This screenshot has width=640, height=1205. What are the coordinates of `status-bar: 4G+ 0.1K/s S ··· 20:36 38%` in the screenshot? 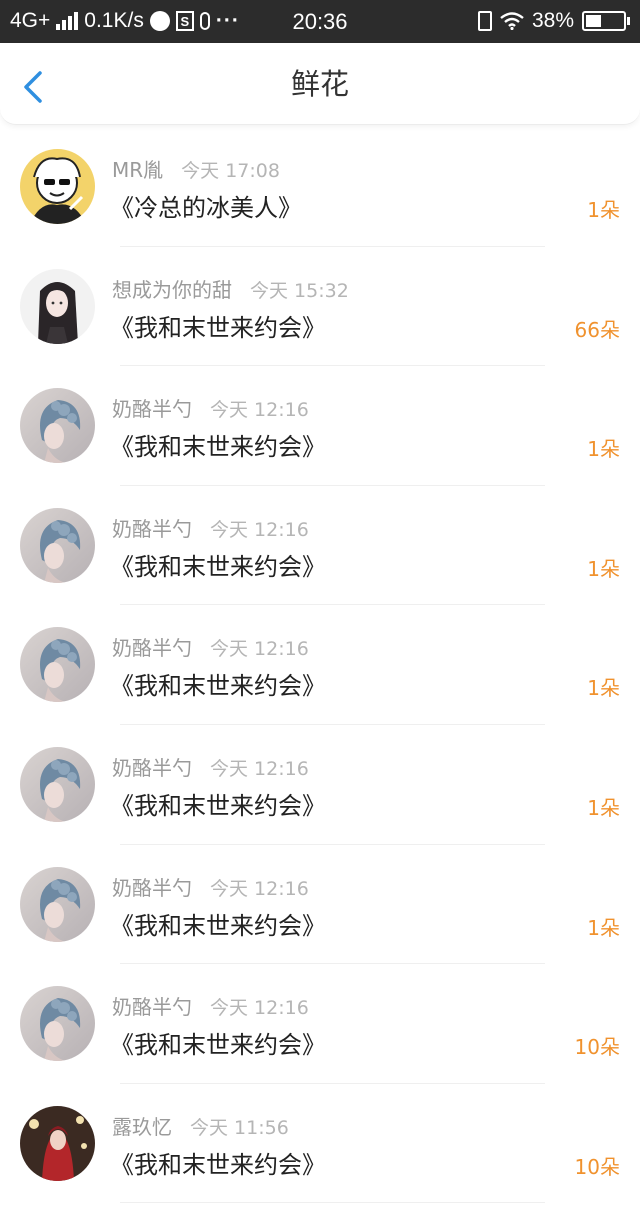 It's located at (320, 21).